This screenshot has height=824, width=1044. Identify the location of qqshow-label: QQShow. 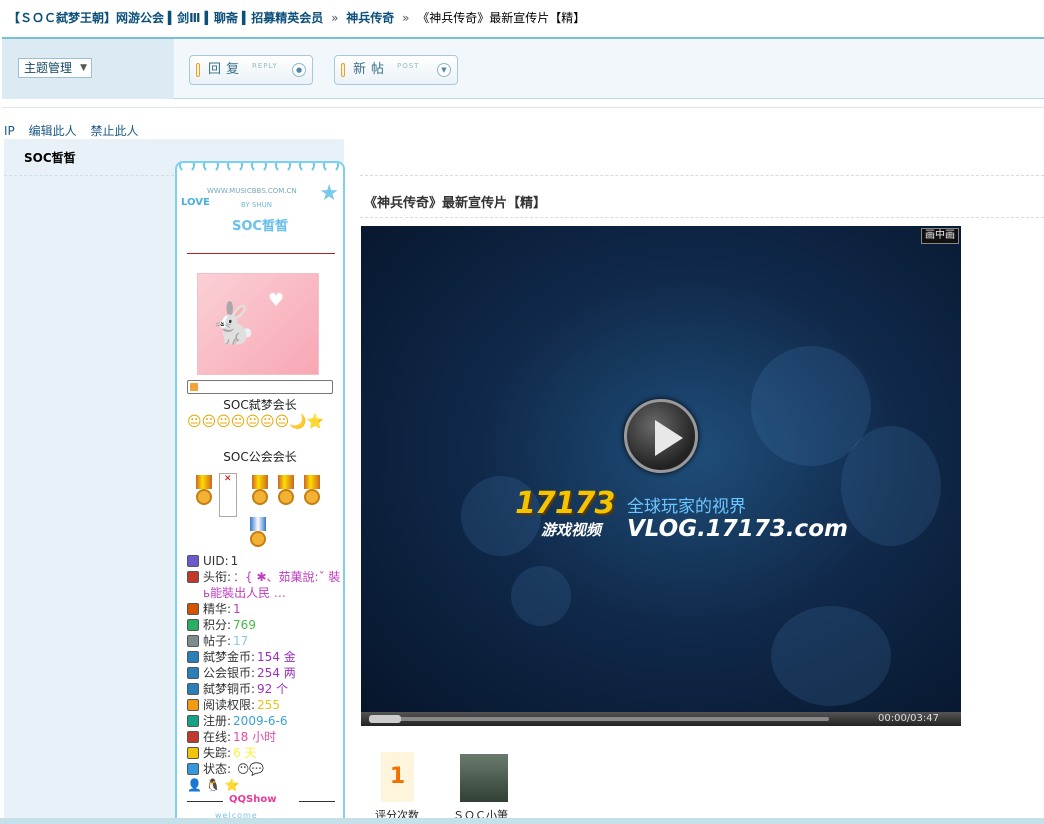
(253, 799).